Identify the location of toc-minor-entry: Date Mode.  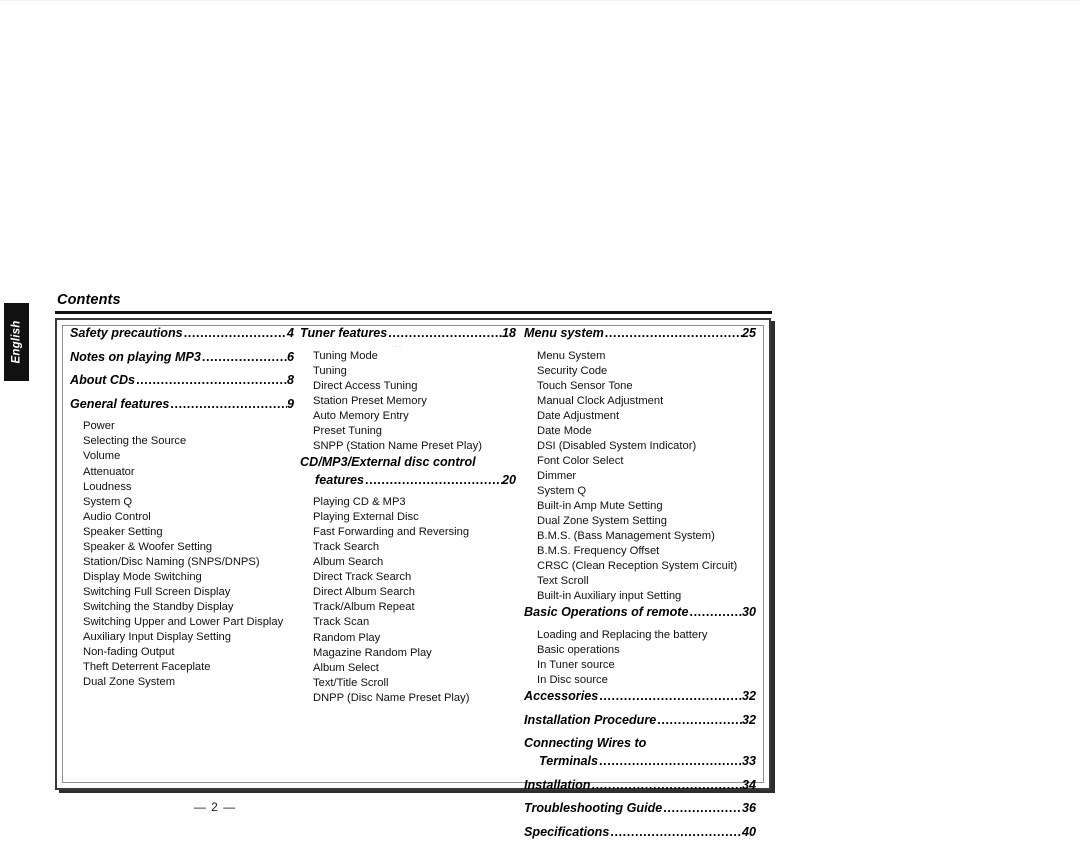
(640, 431).